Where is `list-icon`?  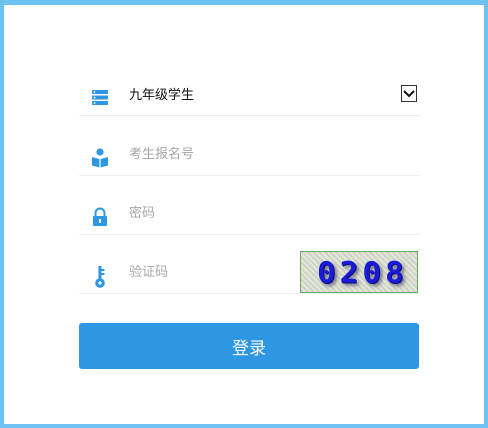
list-icon is located at coordinates (101, 99).